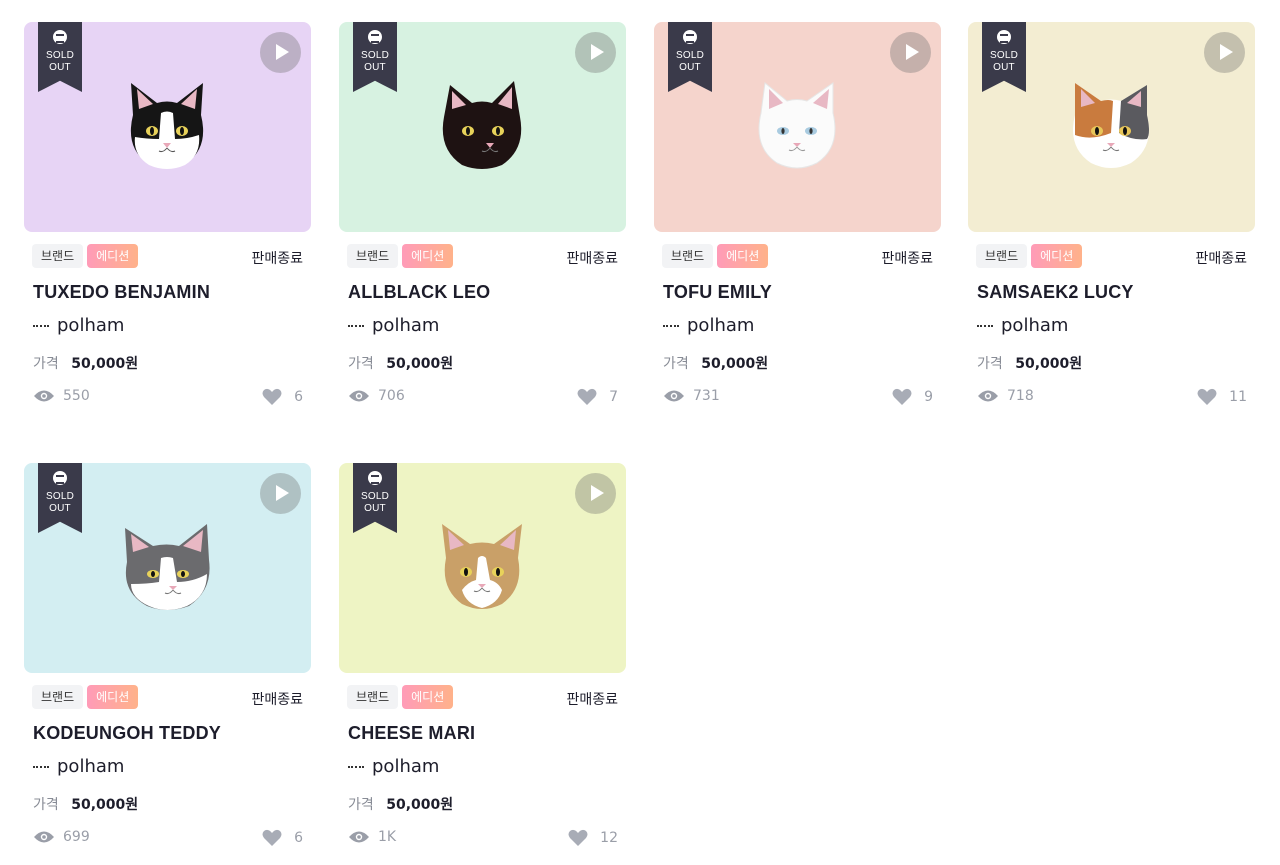 This screenshot has height=865, width=1280. What do you see at coordinates (1112, 398) in the screenshot?
I see `card-stats: 718 11` at bounding box center [1112, 398].